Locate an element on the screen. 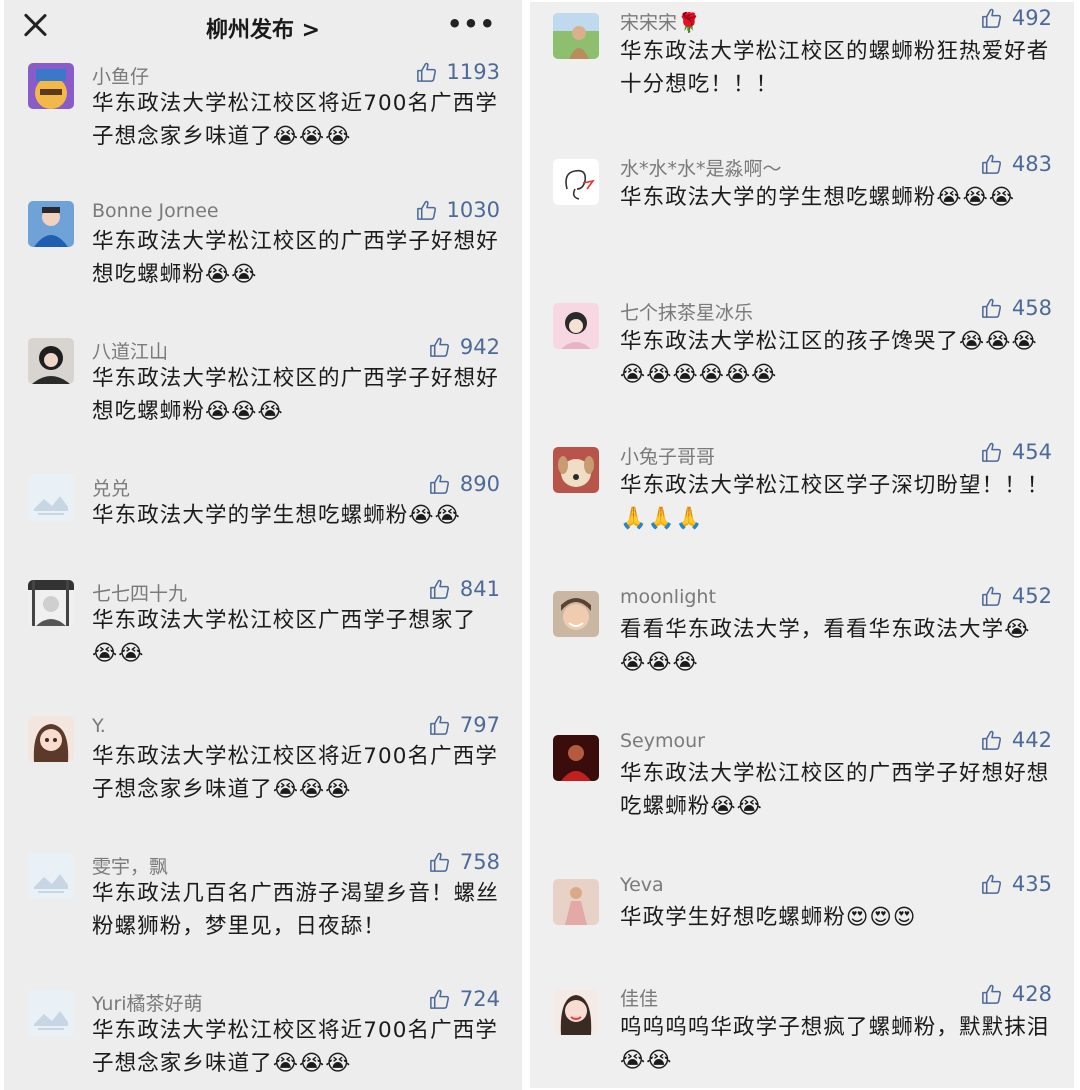 Image resolution: width=1080 pixels, height=1090 pixels. commenter-name: Yuri橘茶好萌 is located at coordinates (147, 1002).